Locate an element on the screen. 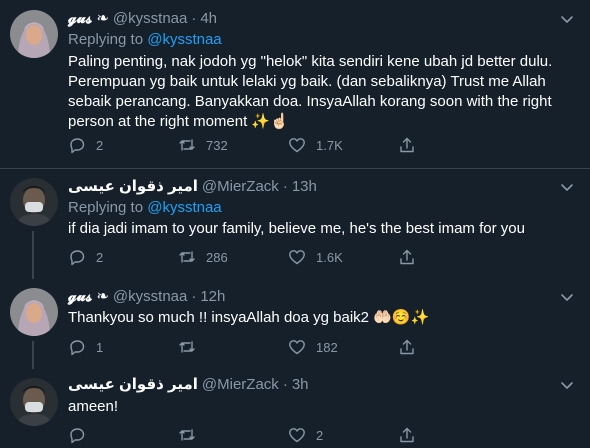 This screenshot has height=448, width=590. tweet-actions: 2 732 1.7K is located at coordinates (288, 145).